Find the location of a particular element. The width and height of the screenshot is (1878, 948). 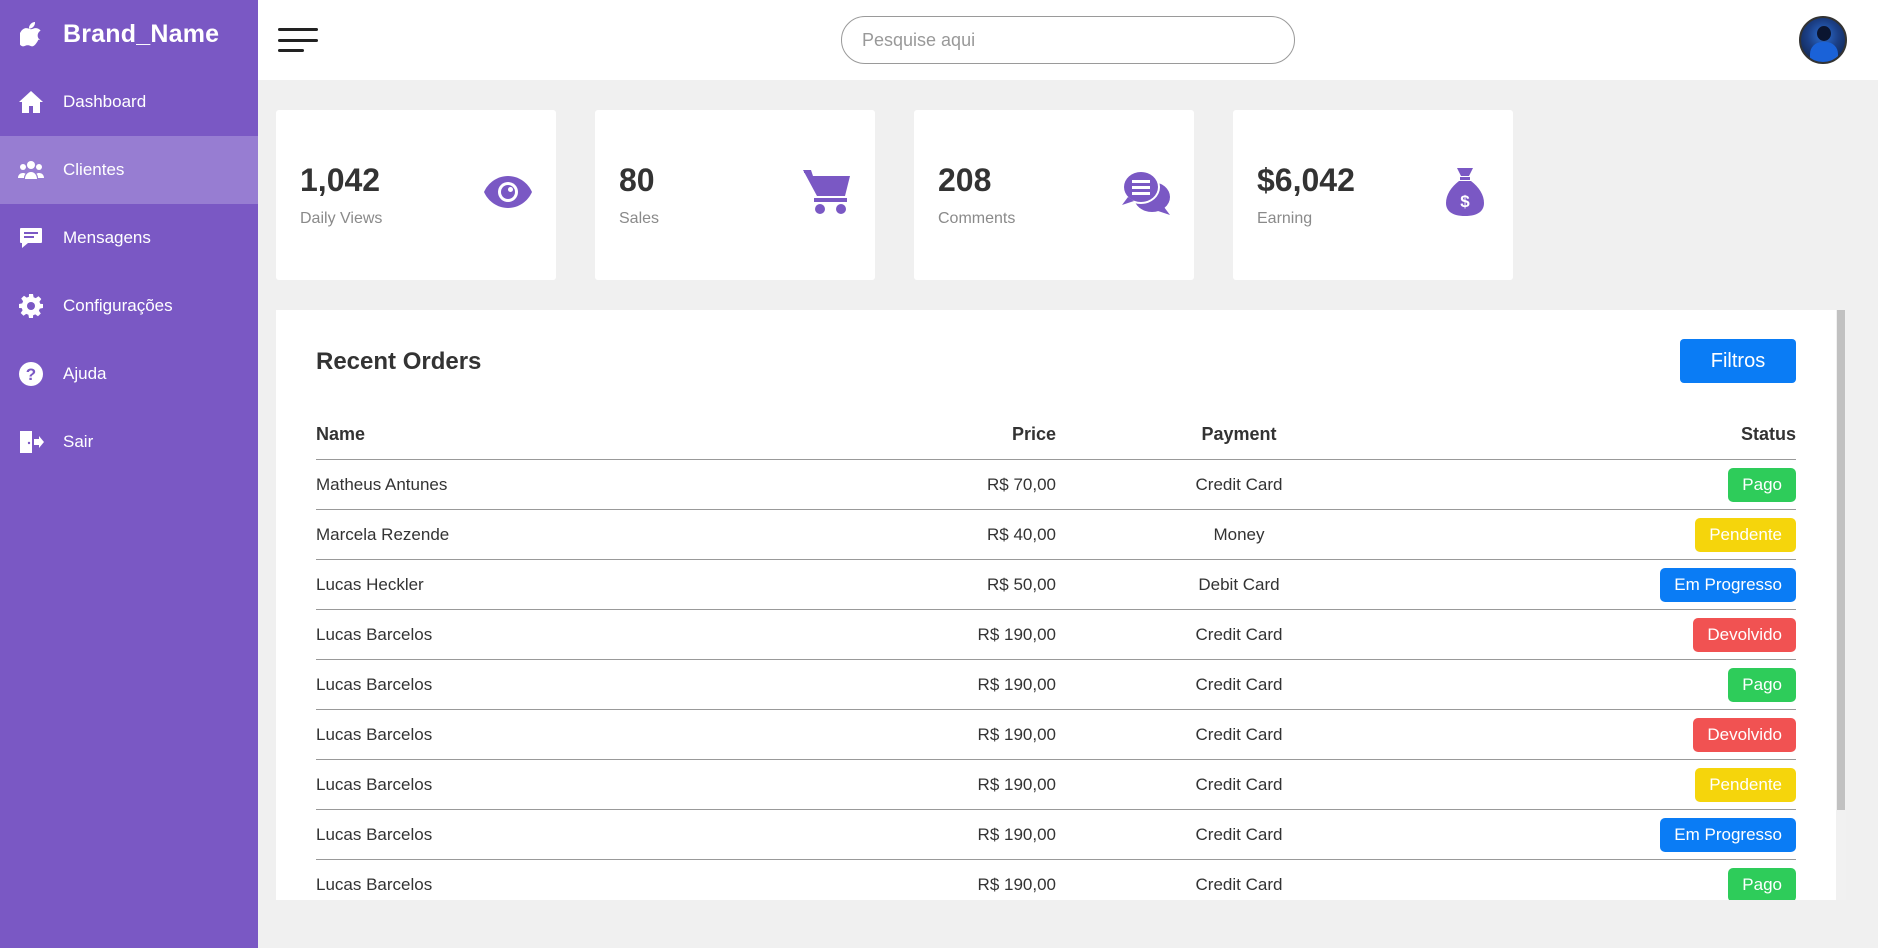

stat-caption: Earning is located at coordinates (1285, 218).